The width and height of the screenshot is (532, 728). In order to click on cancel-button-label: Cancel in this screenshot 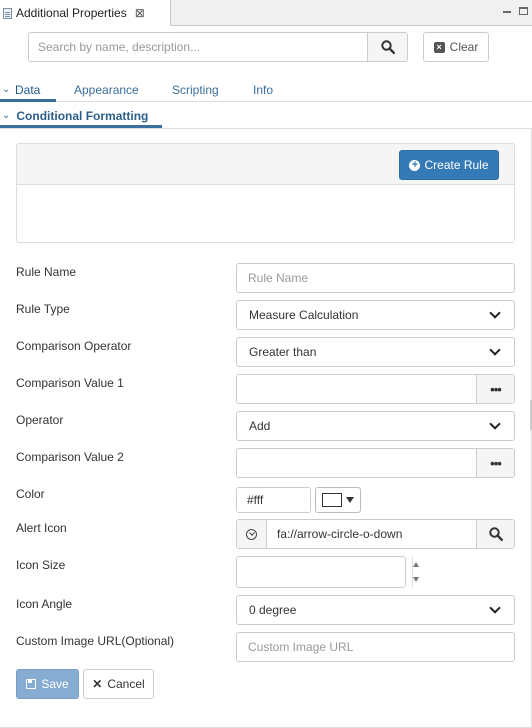, I will do `click(126, 684)`.